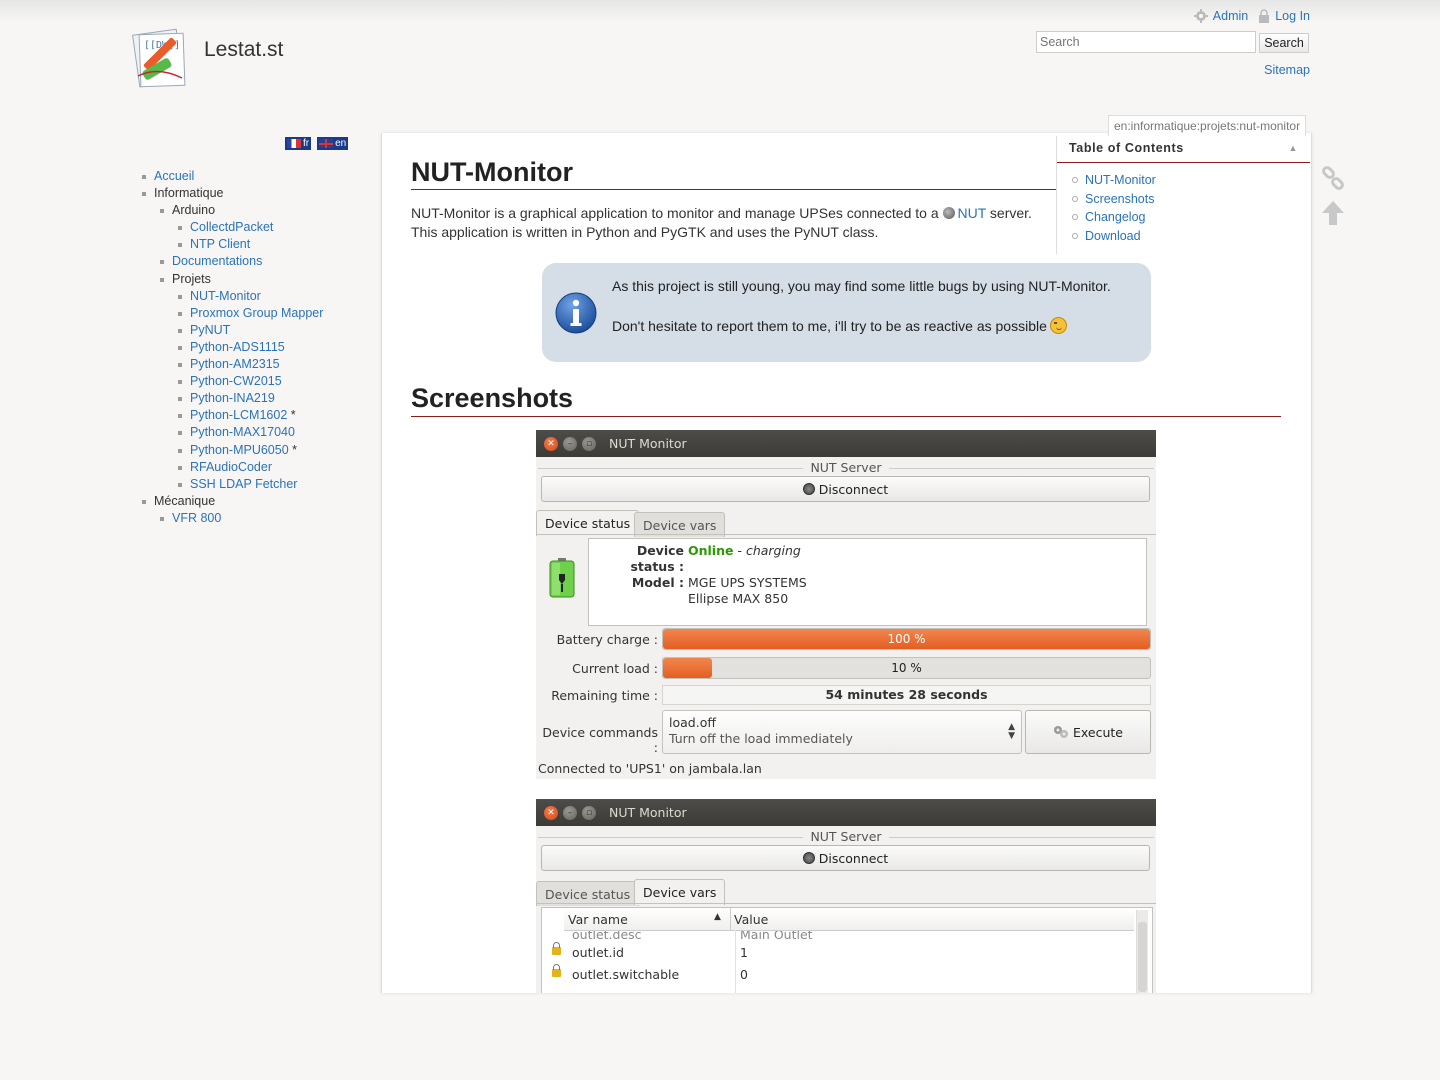 The height and width of the screenshot is (1080, 1440). I want to click on nav-python-cw2015: Python-CW2015, so click(236, 381).